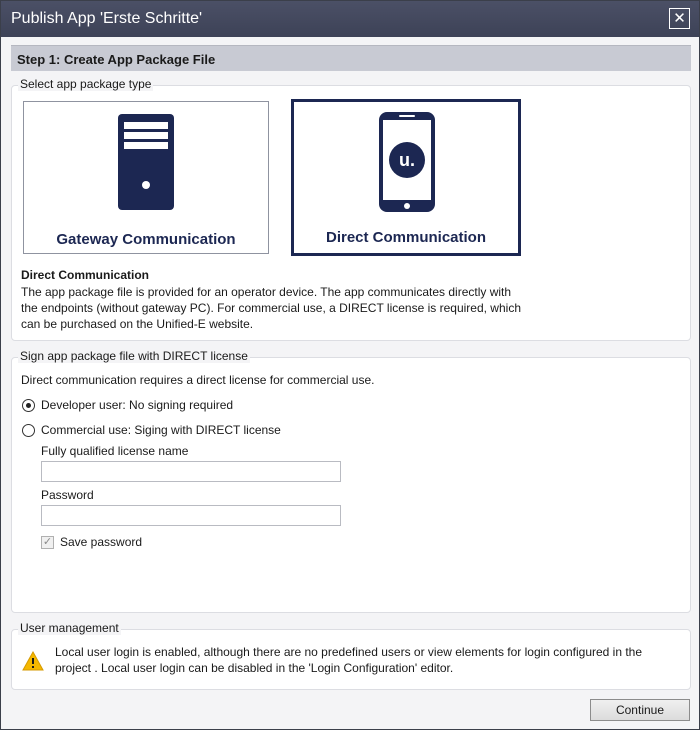 The image size is (700, 730). Describe the element at coordinates (115, 451) in the screenshot. I see `license-name-label: Fully qualified license name` at that location.